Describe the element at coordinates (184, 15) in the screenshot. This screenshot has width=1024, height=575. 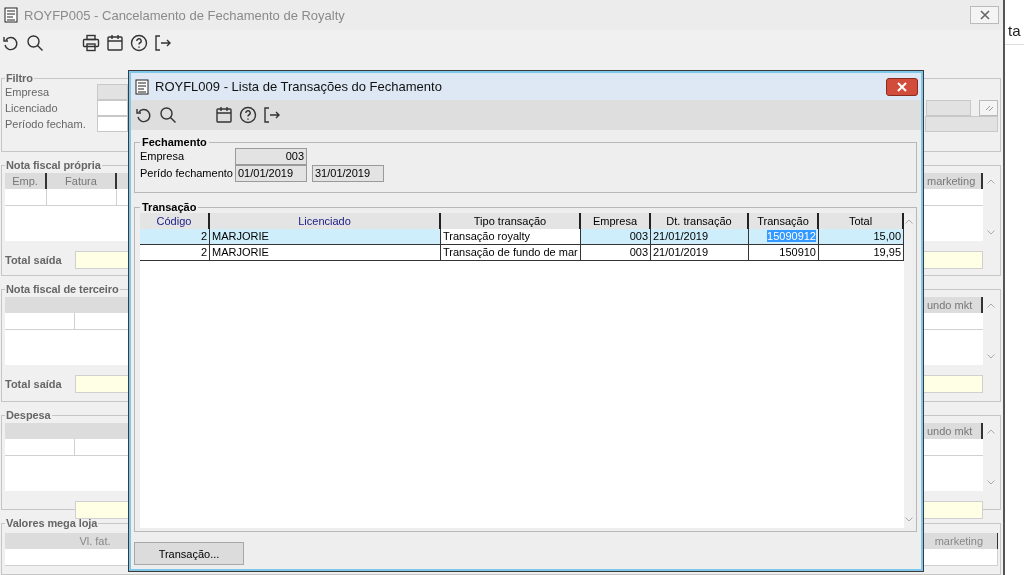
I see `window-title: ROYFP005 - Cancelamento de Fechamento de Royalty` at that location.